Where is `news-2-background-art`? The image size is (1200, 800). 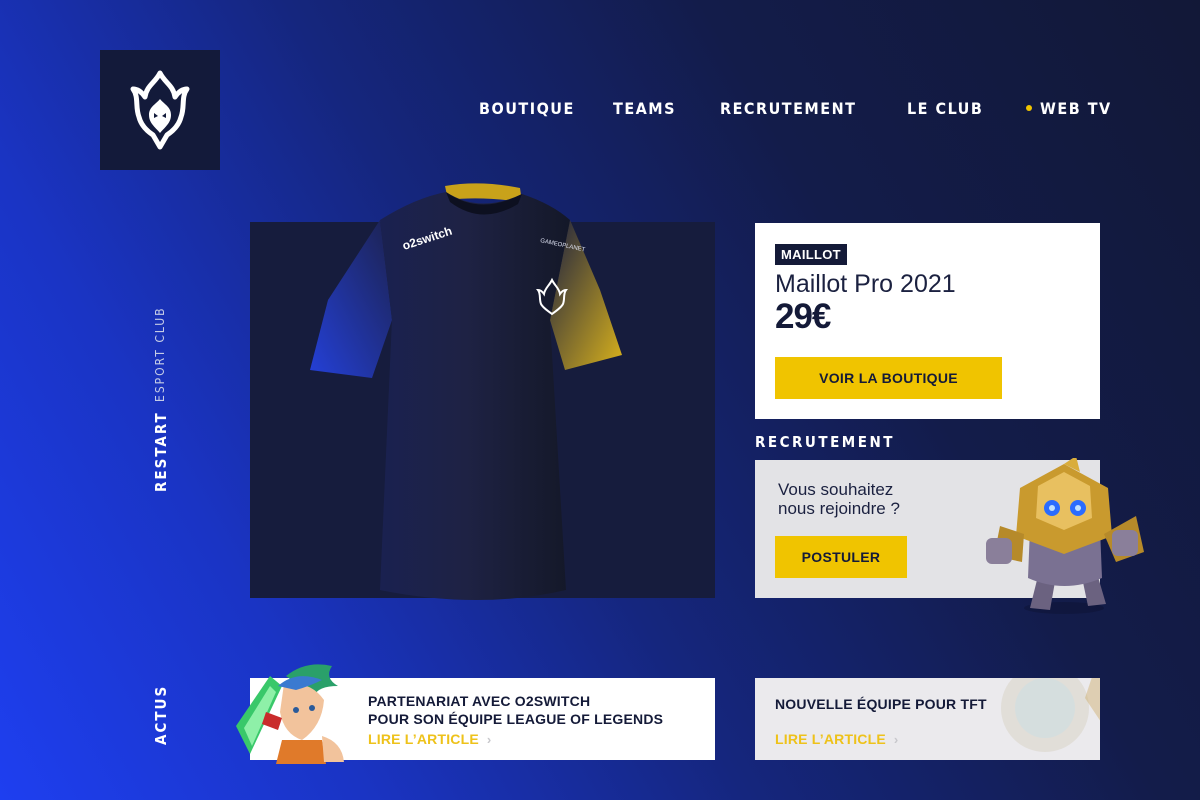
news-2-background-art is located at coordinates (1050, 715).